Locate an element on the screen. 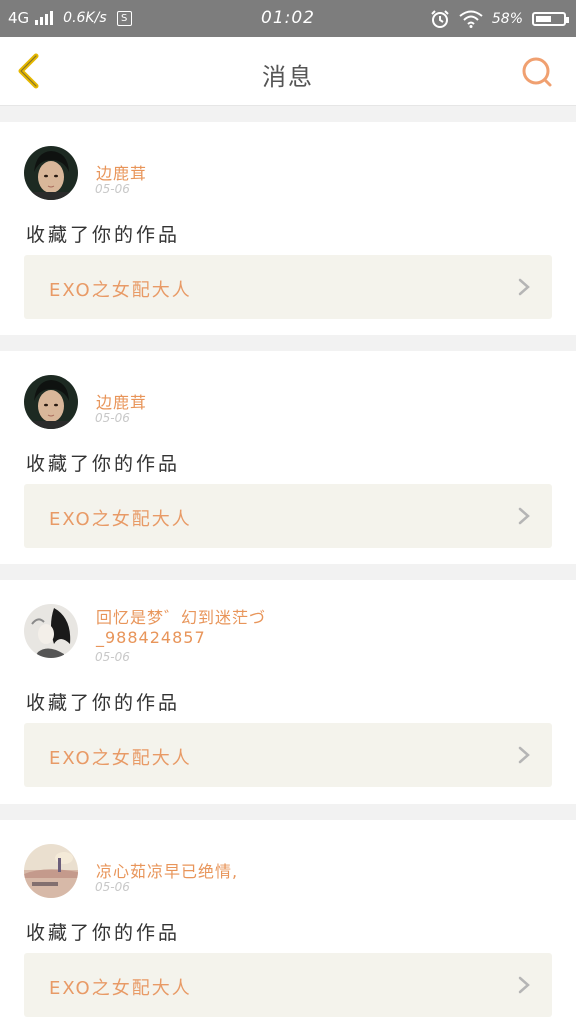  status-right: 58% is located at coordinates (499, 19).